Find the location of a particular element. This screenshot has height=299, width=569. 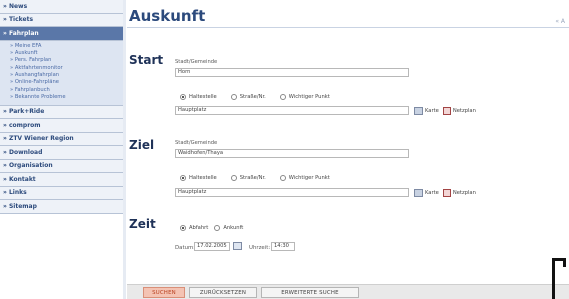

start-radio-haltestelle: Haltestelle is located at coordinates (198, 97).